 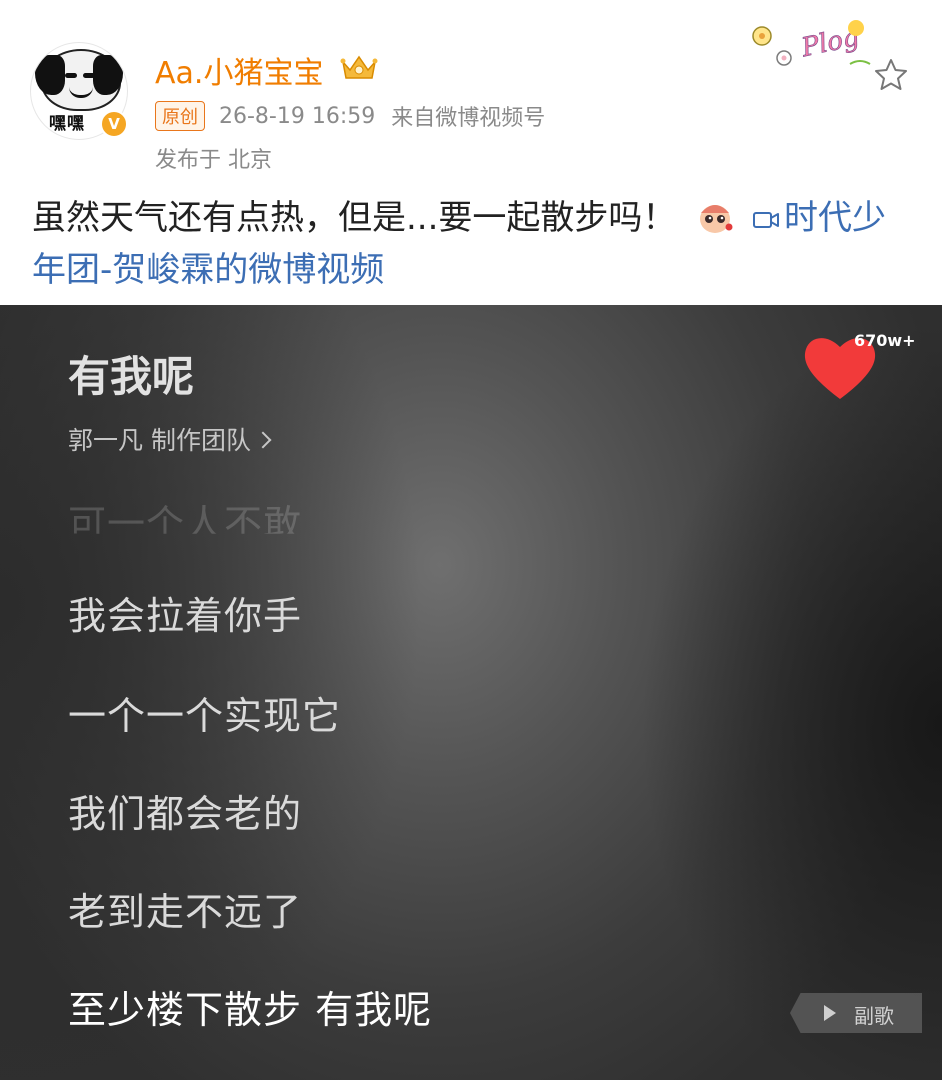 What do you see at coordinates (885, 340) in the screenshot?
I see `like-count: 670w+` at bounding box center [885, 340].